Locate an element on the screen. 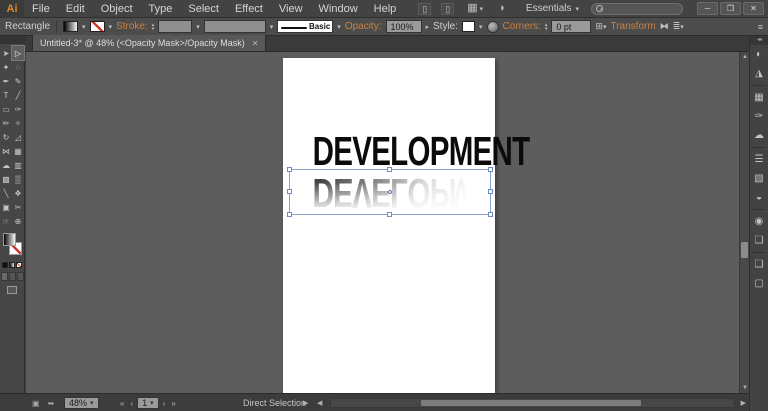 This screenshot has height=411, width=768. lasso-tool: ◌ is located at coordinates (18, 67).